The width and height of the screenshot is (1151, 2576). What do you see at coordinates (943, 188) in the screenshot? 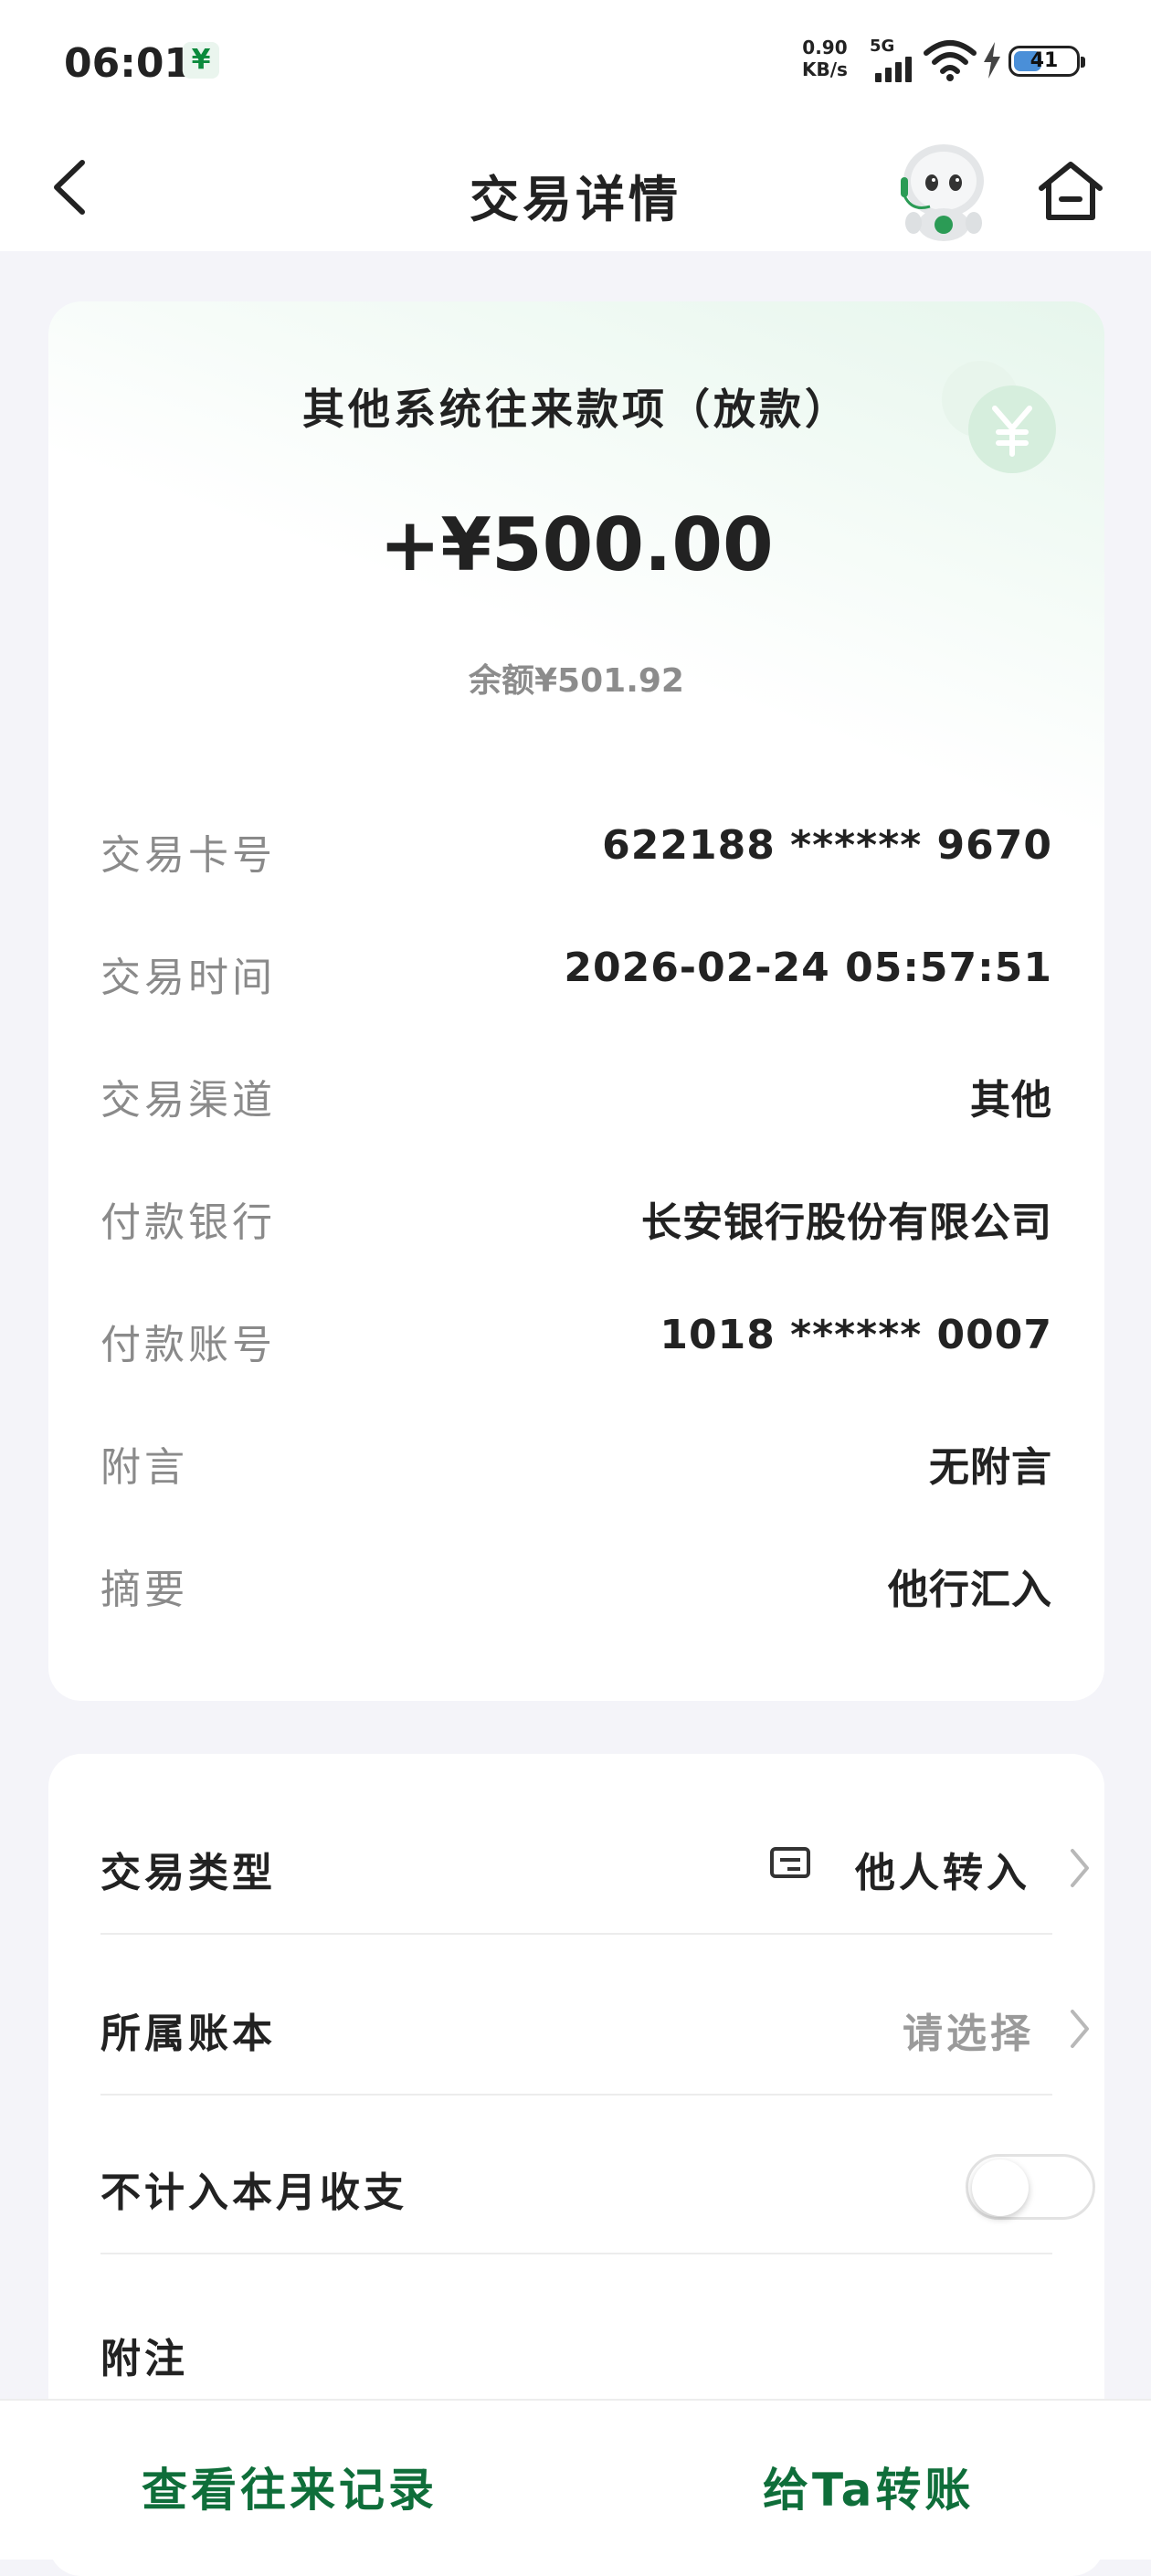
I see `robot-mascot-icon` at bounding box center [943, 188].